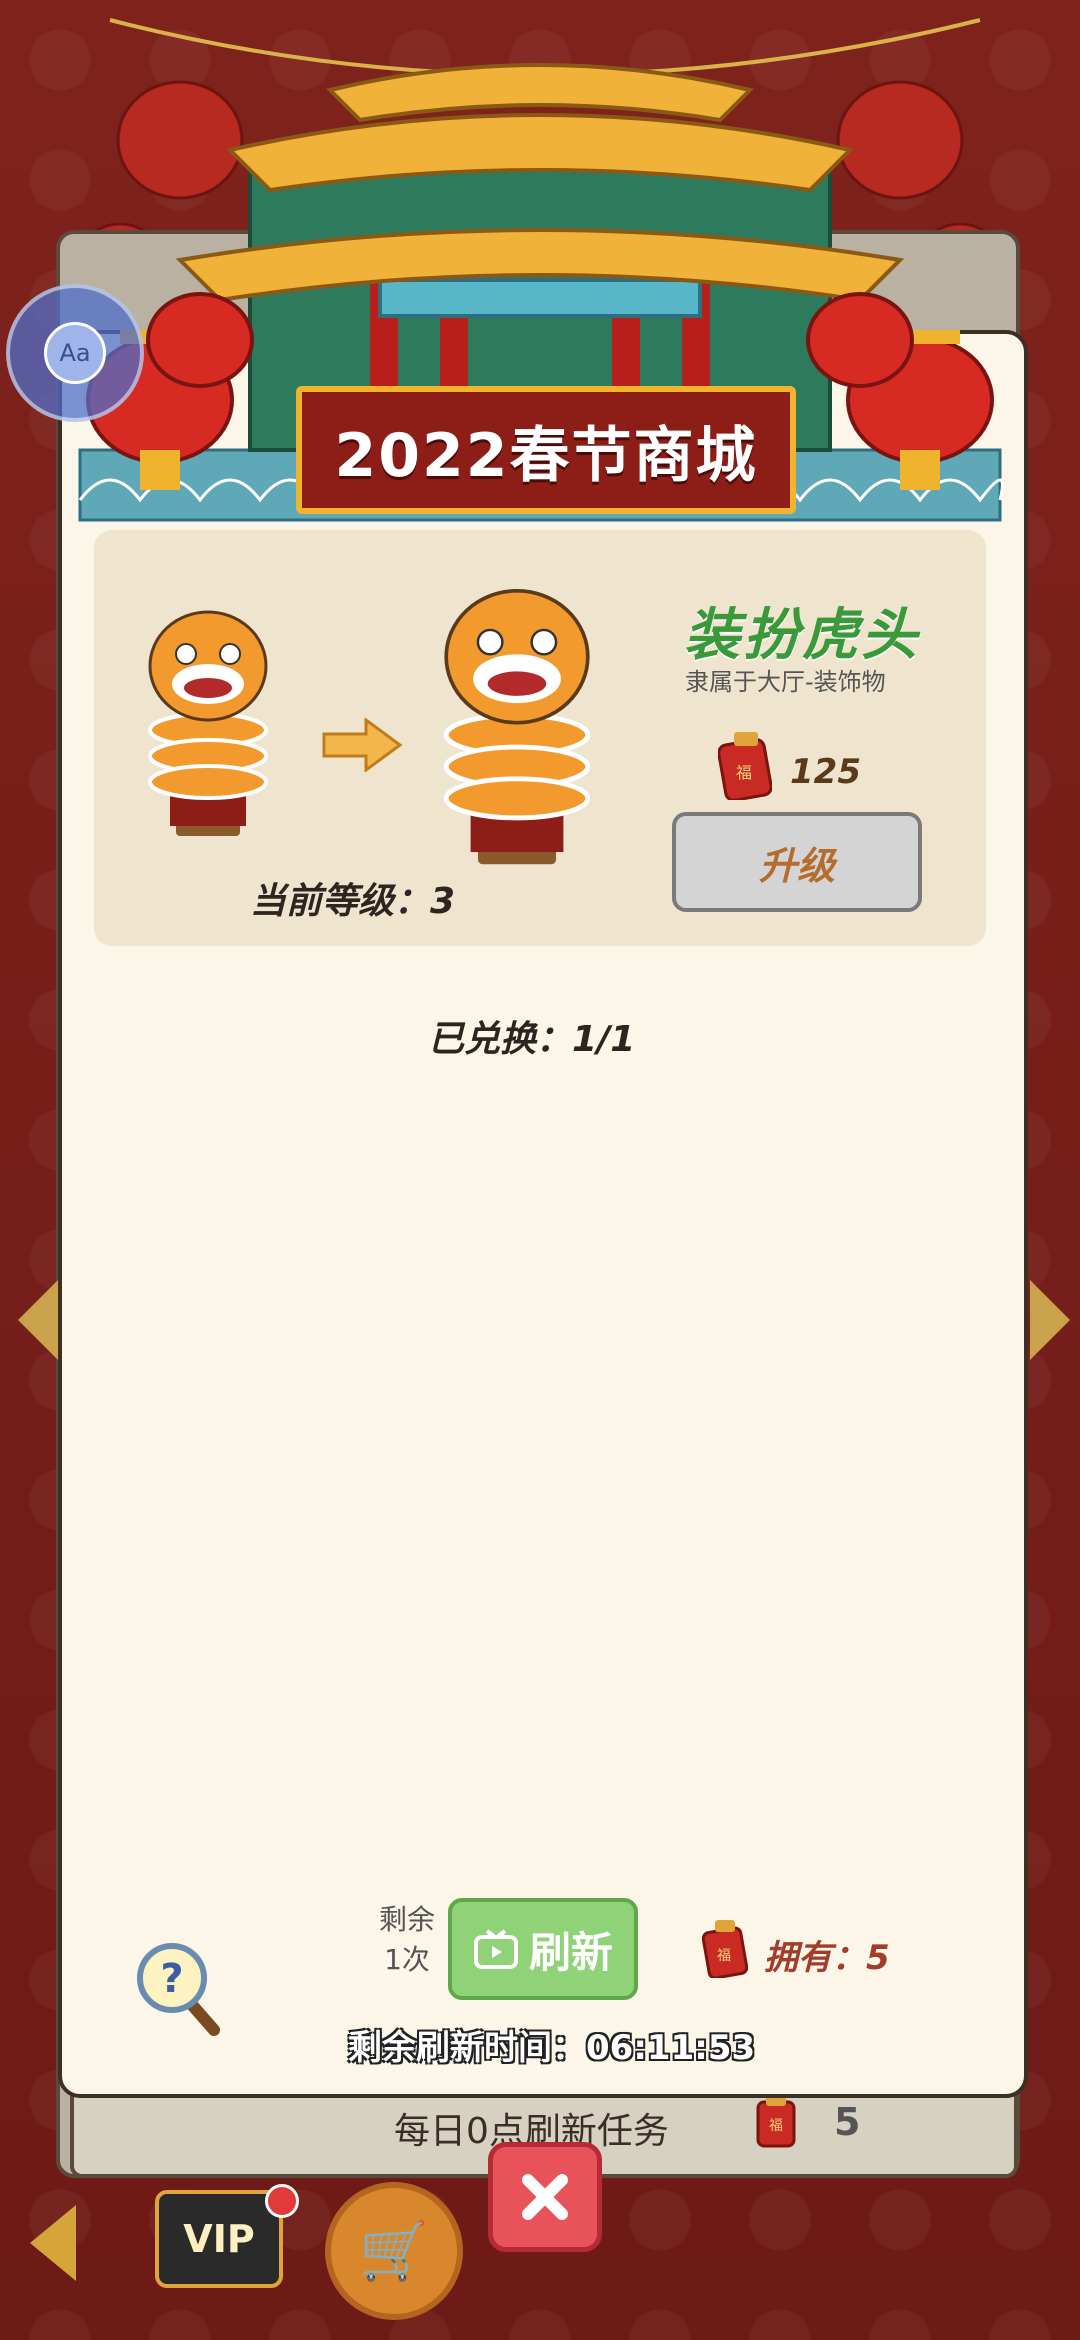 The height and width of the screenshot is (2340, 1080). Describe the element at coordinates (1050, 1320) in the screenshot. I see `next-page-arrow` at that location.